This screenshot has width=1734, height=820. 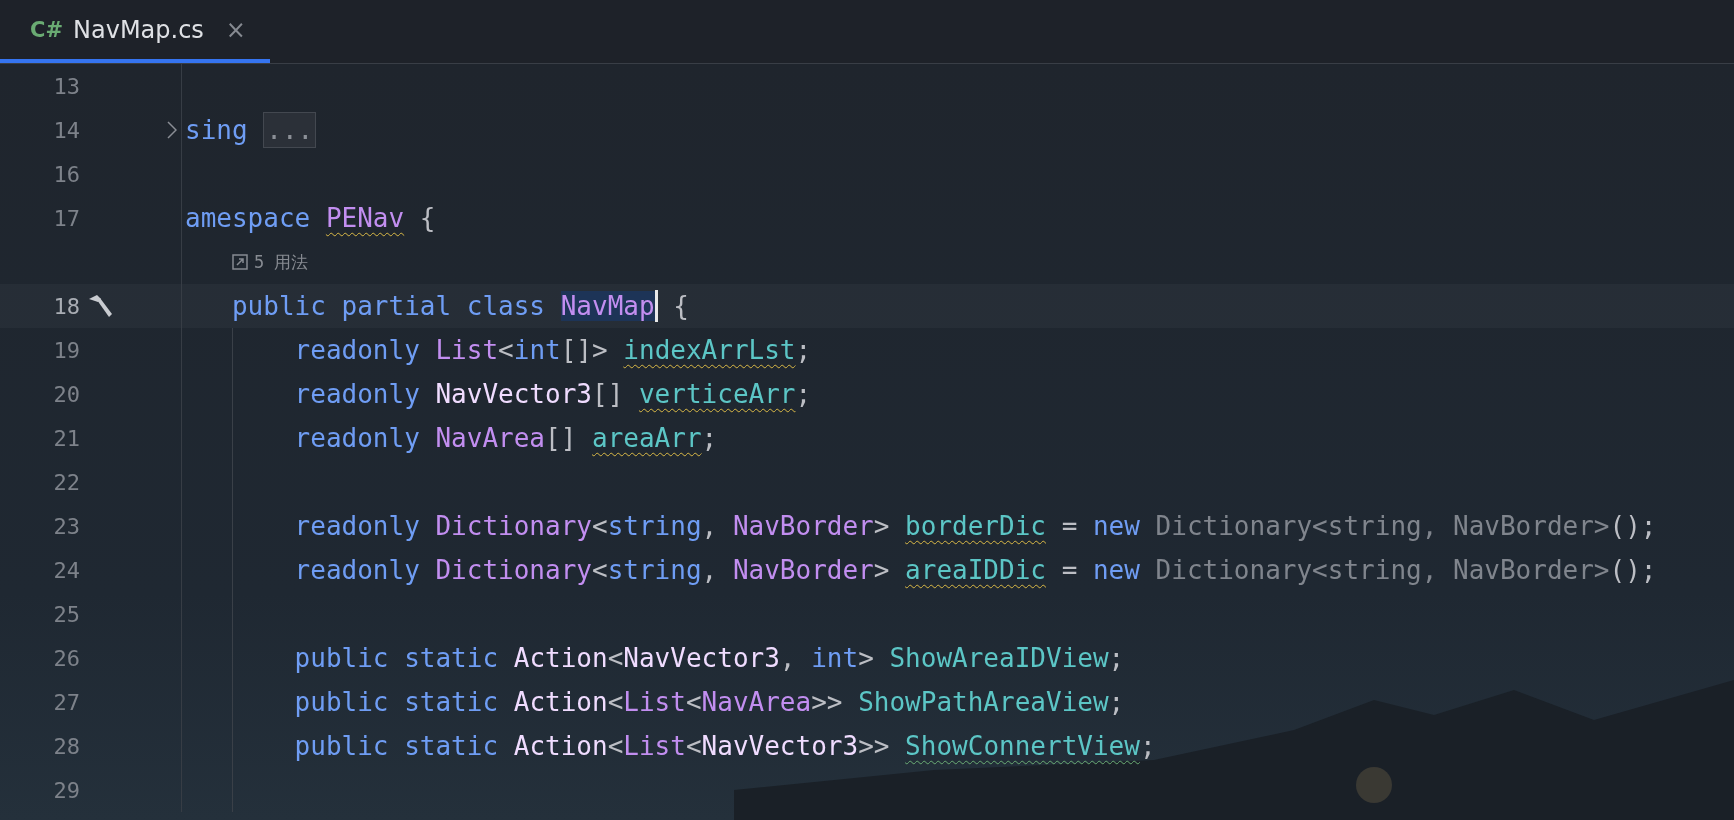 I want to click on line-number: 16, so click(x=66, y=174).